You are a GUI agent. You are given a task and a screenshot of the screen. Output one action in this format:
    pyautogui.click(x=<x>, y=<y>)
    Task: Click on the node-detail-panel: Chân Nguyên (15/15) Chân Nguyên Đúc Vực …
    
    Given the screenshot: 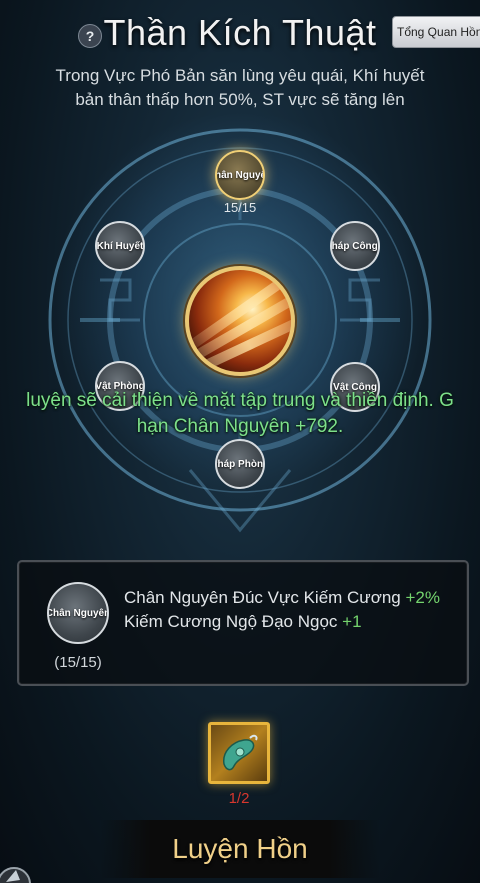 What is the action you would take?
    pyautogui.click(x=243, y=623)
    